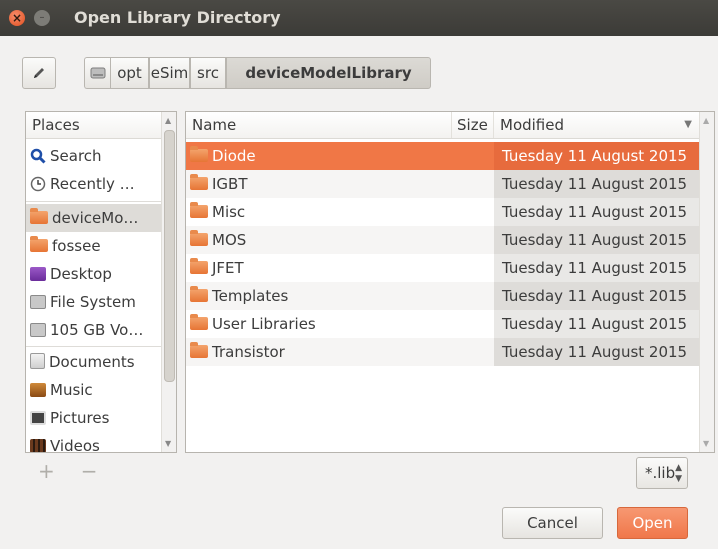 The height and width of the screenshot is (549, 718). Describe the element at coordinates (328, 73) in the screenshot. I see `path-segment-devicemodellibrary: deviceModelLibrary` at that location.